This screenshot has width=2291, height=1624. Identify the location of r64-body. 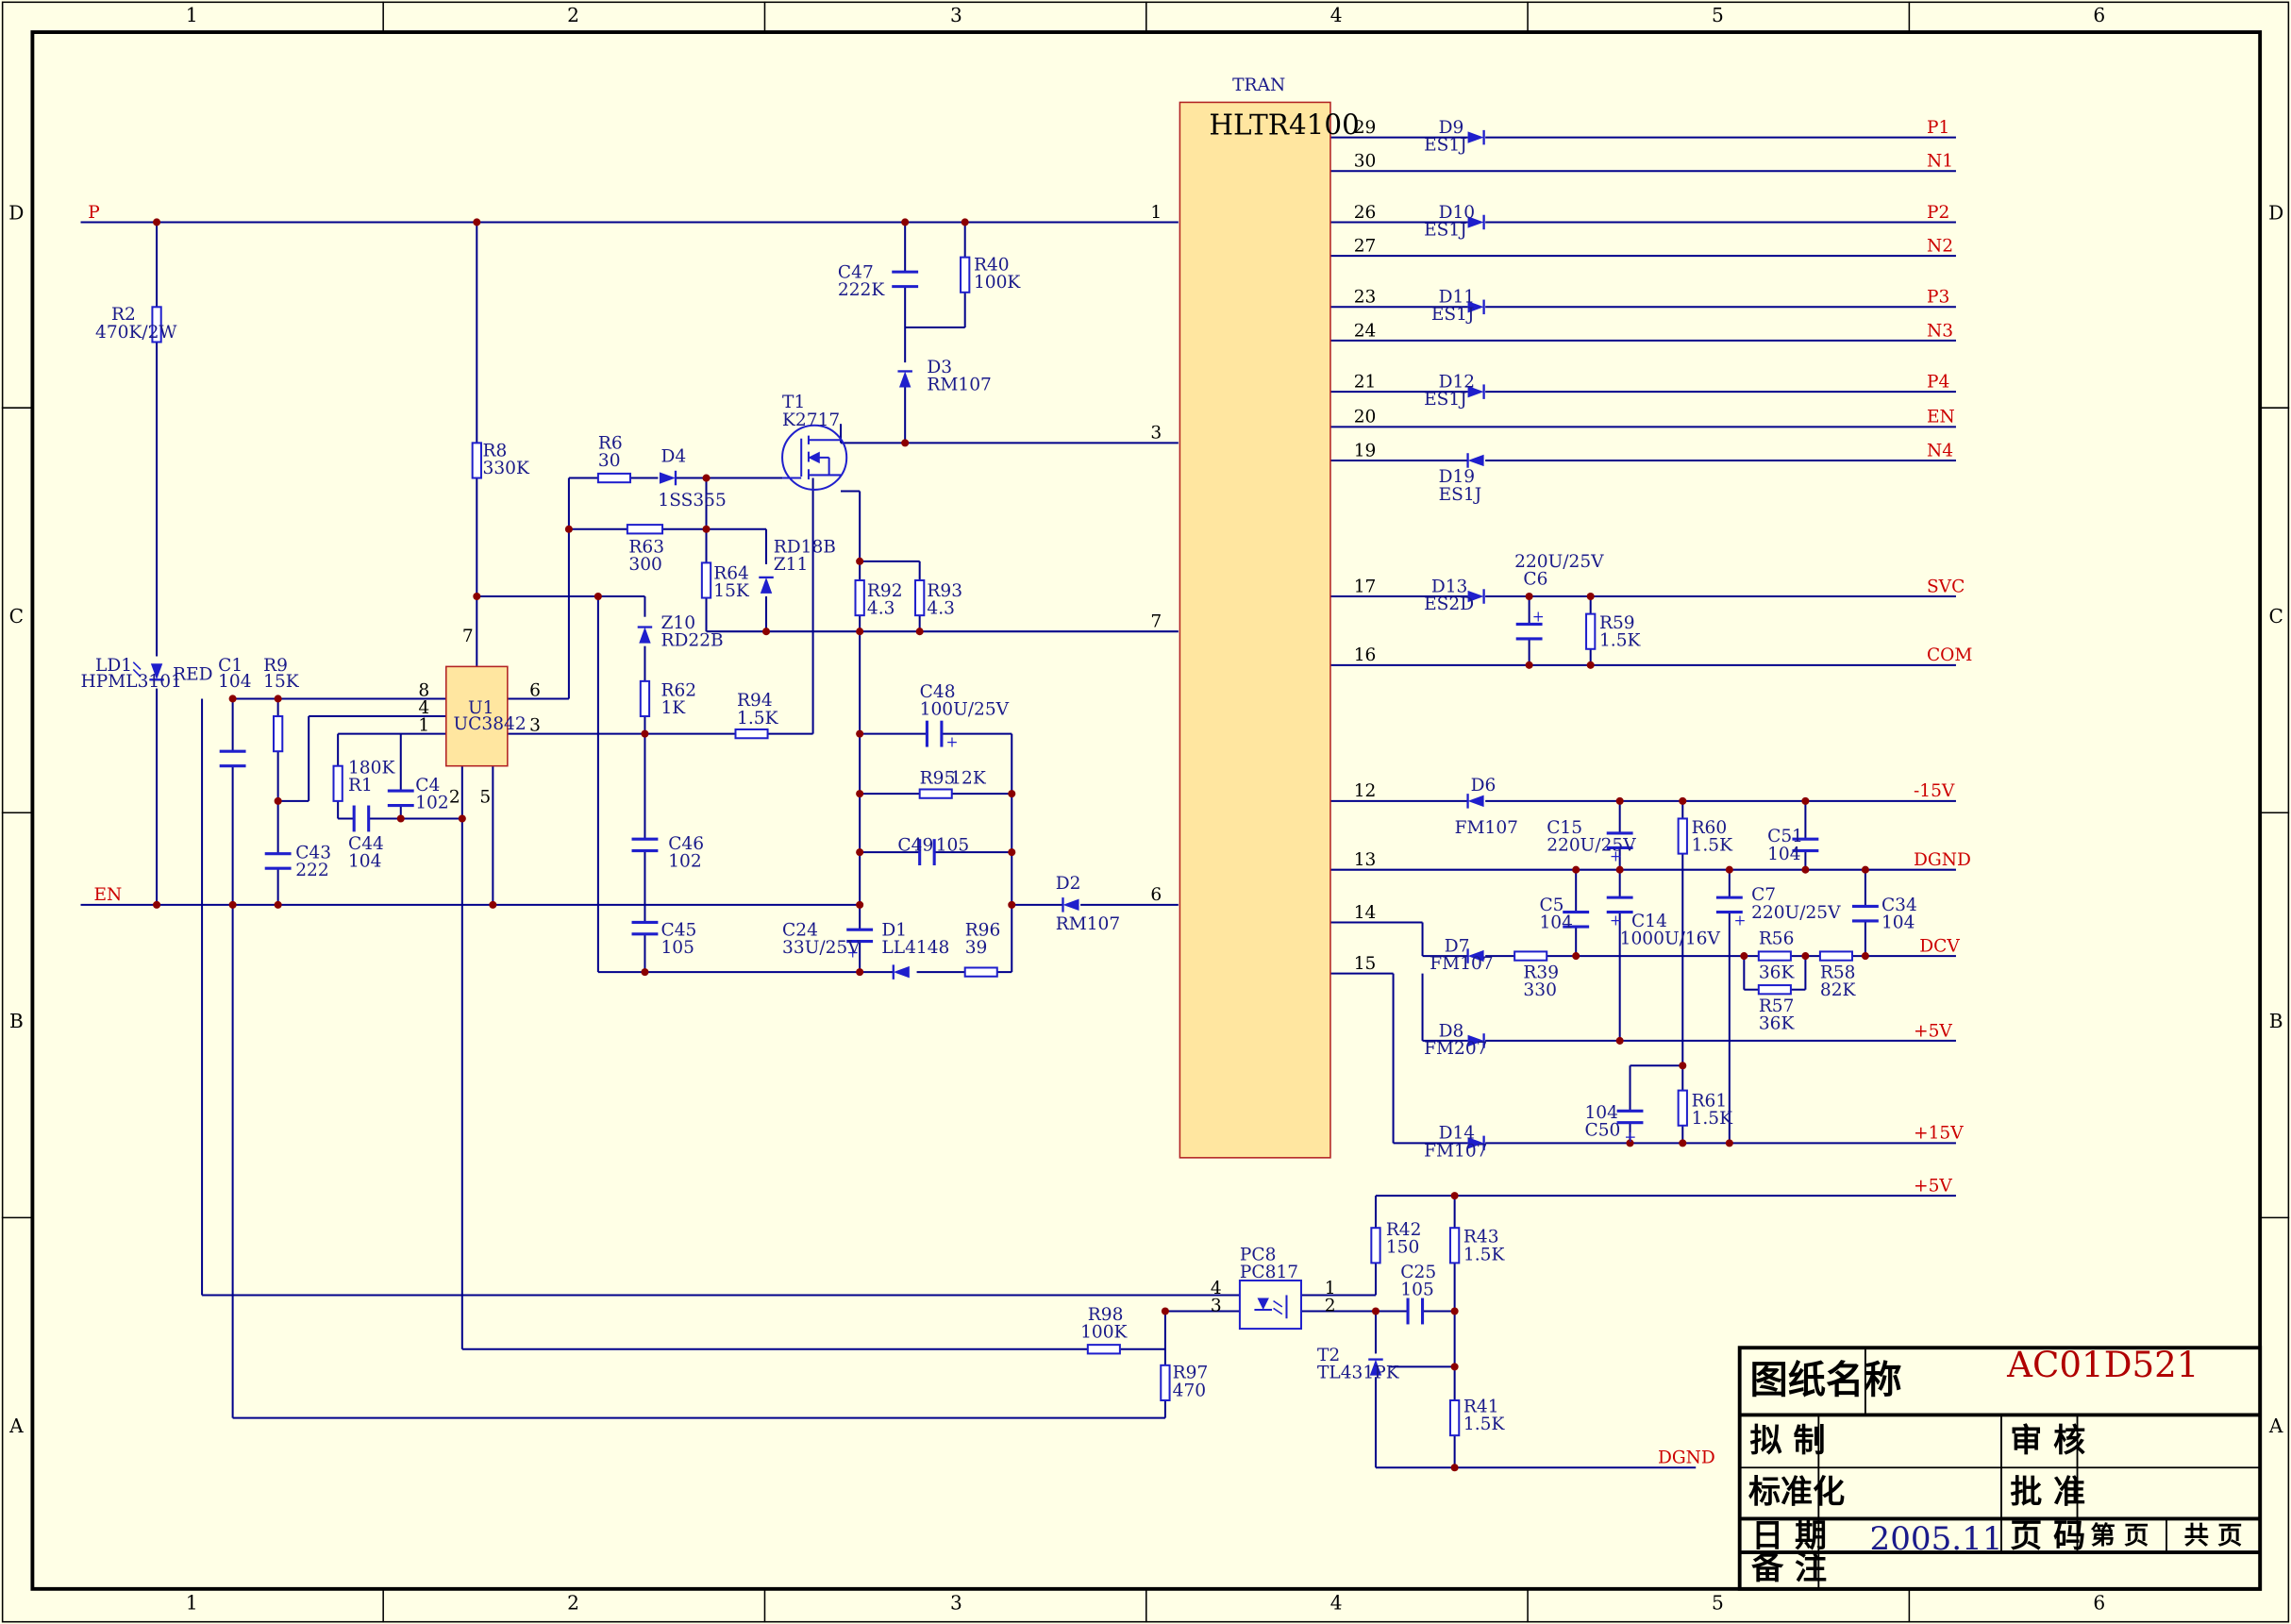
(706, 580).